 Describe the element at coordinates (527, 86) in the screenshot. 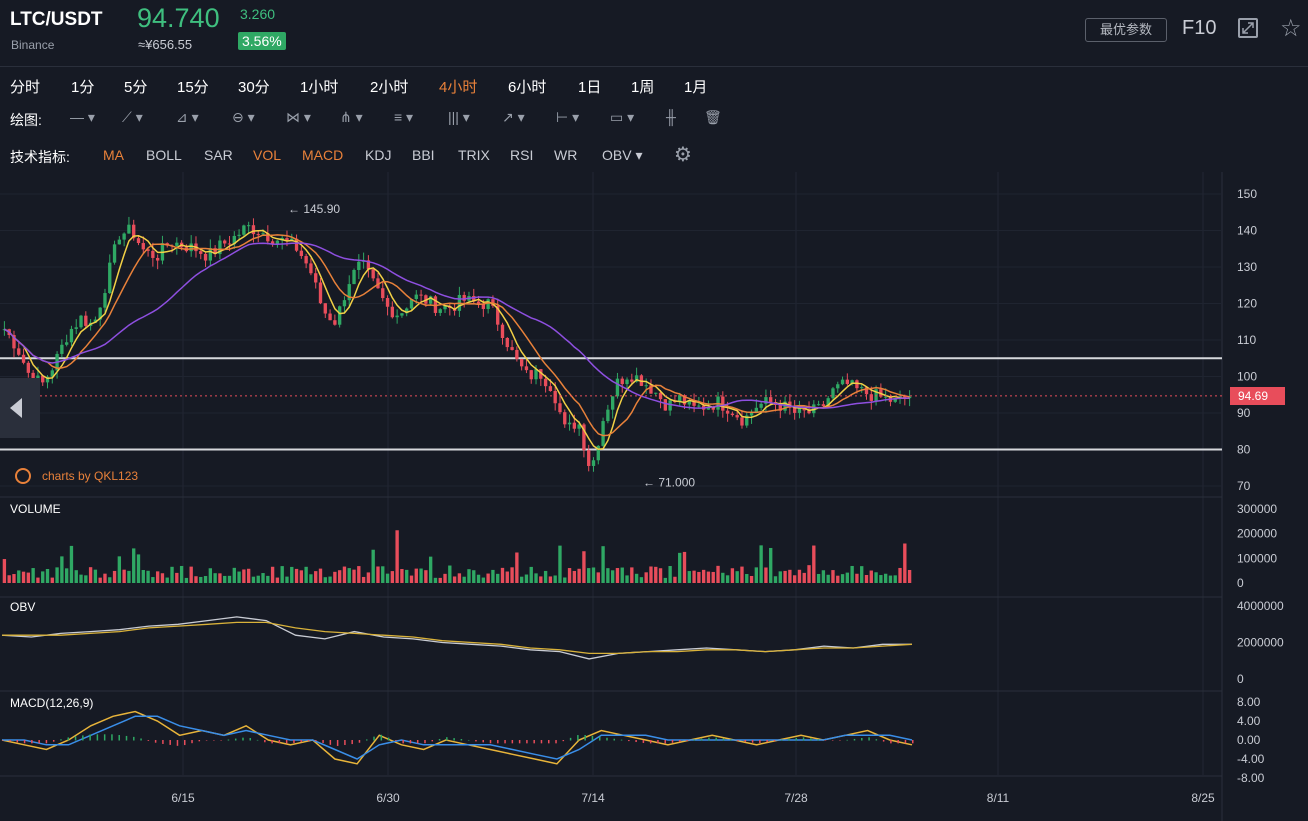

I see `timeframe-8: 6小时` at that location.